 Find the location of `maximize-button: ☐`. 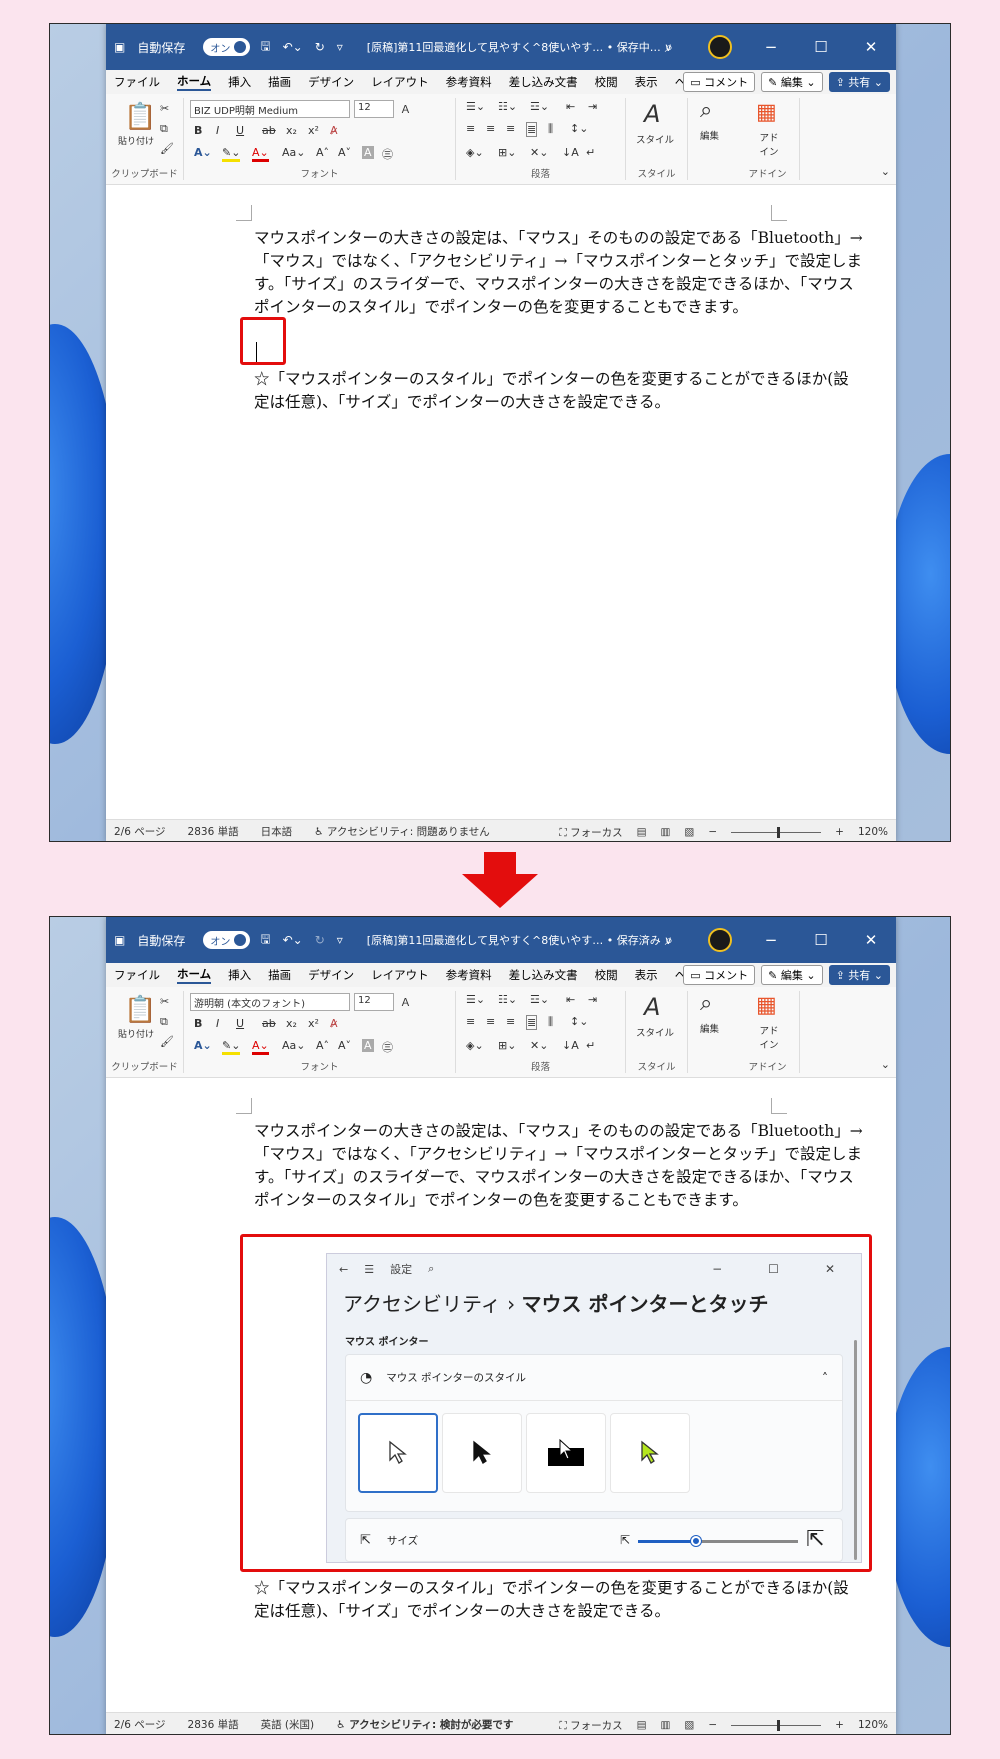

maximize-button: ☐ is located at coordinates (821, 47).